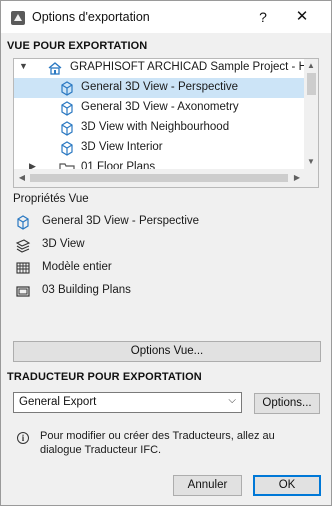 Image resolution: width=332 pixels, height=506 pixels. I want to click on translator-selected-value: General Export, so click(58, 402).